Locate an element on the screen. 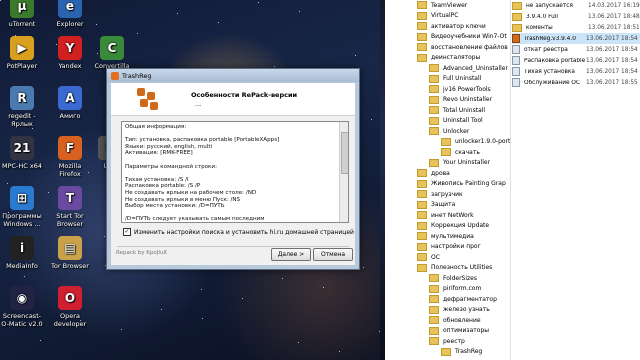 The width and height of the screenshot is (640, 360). tree-item: настройки прог is located at coordinates (447, 247).